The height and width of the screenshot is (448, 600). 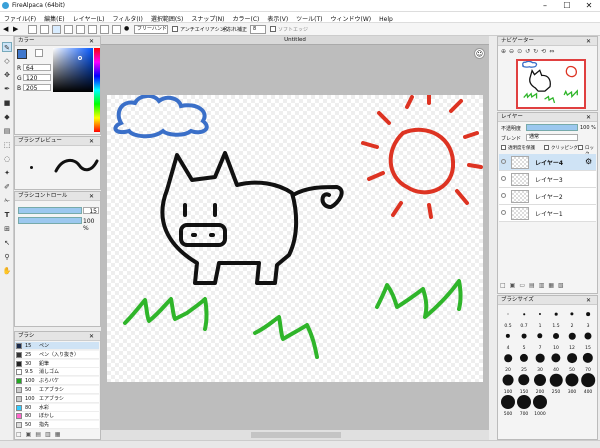 What do you see at coordinates (553, 51) in the screenshot?
I see `flip-icon: ⇔` at bounding box center [553, 51].